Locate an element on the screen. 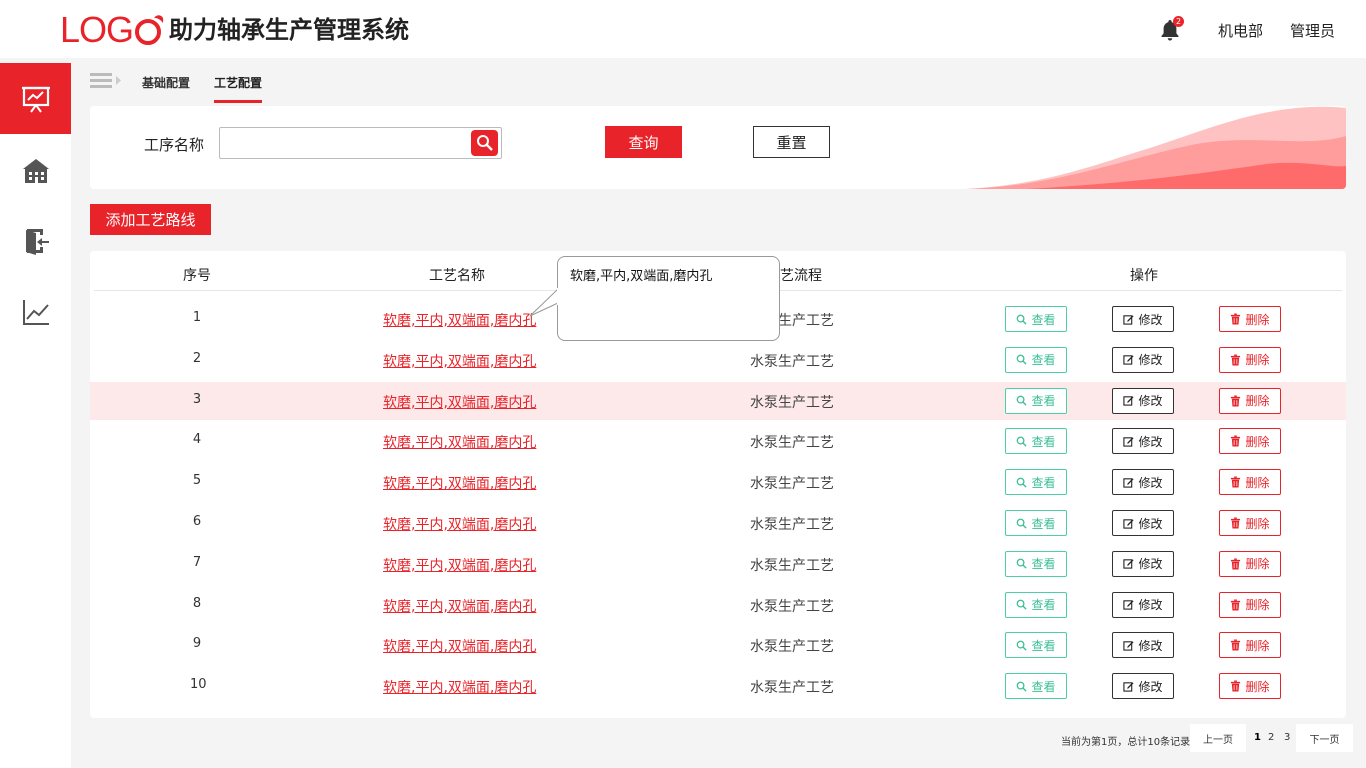  row-index: 8 is located at coordinates (197, 603).